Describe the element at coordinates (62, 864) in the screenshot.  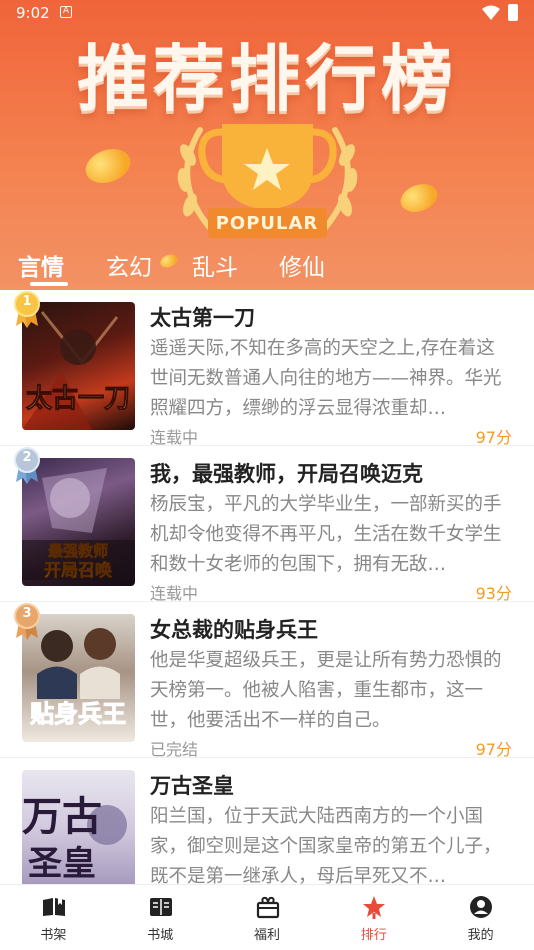
I see `svg-text: 圣皇` at that location.